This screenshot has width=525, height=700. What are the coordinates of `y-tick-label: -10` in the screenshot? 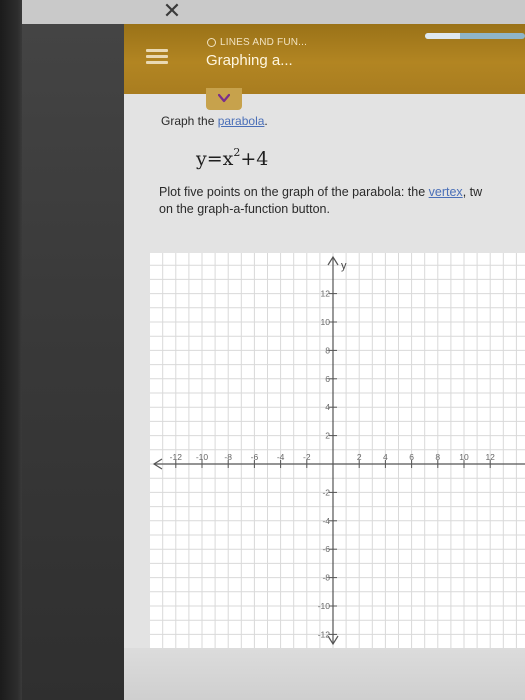 It's located at (324, 606).